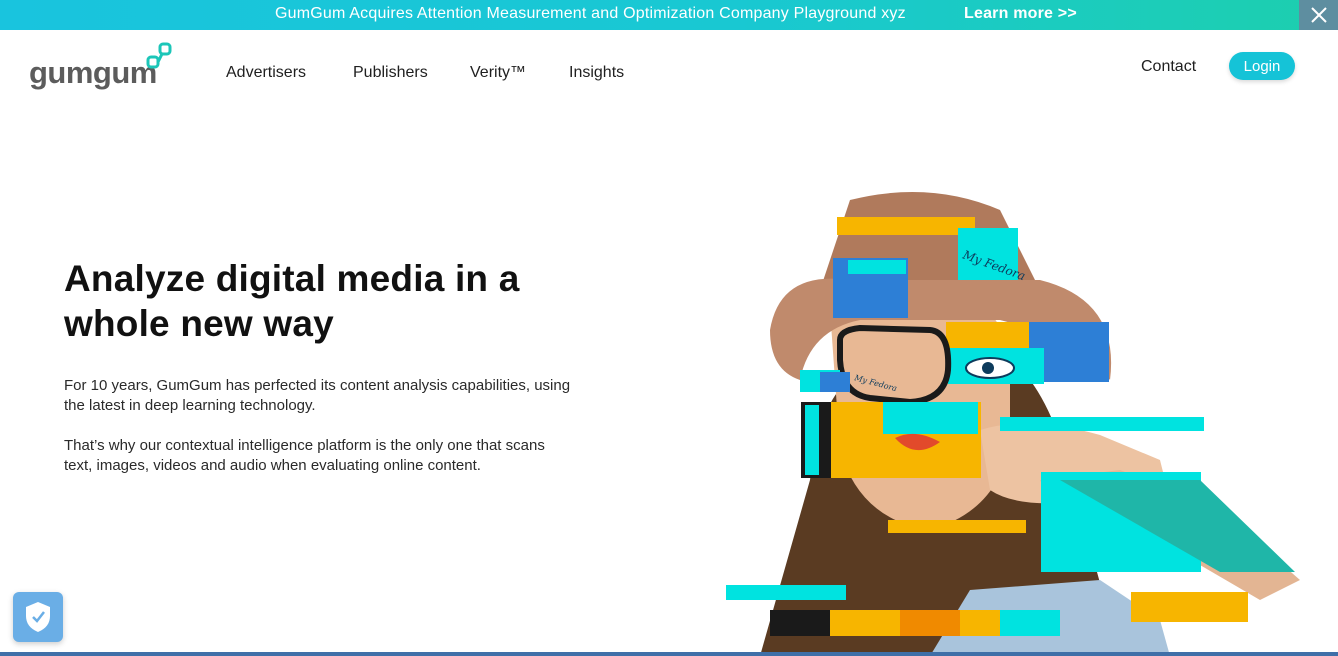 Image resolution: width=1338 pixels, height=656 pixels. What do you see at coordinates (669, 654) in the screenshot?
I see `taskbar-edge` at bounding box center [669, 654].